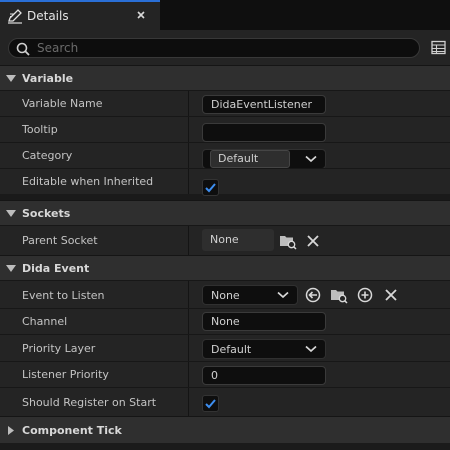  I want to click on category-input: Default, so click(250, 159).